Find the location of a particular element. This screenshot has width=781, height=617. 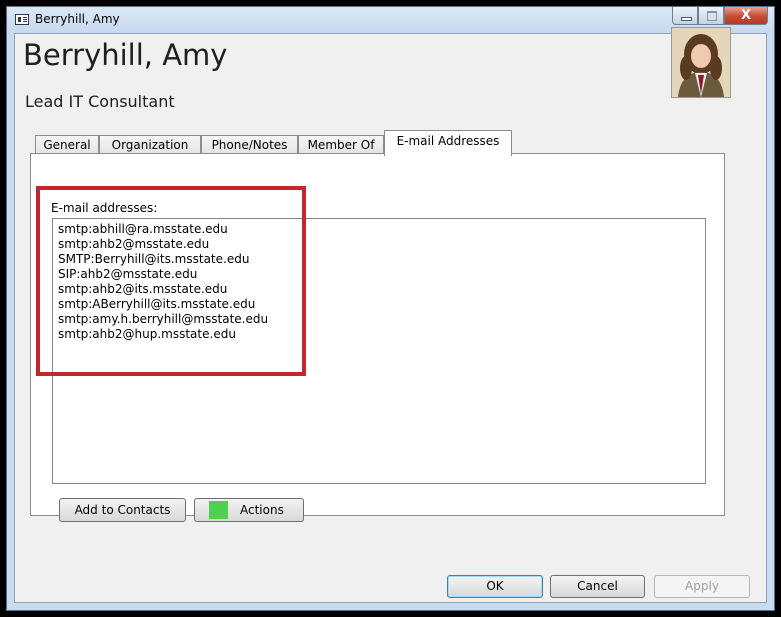

apply-button: Apply is located at coordinates (702, 586).